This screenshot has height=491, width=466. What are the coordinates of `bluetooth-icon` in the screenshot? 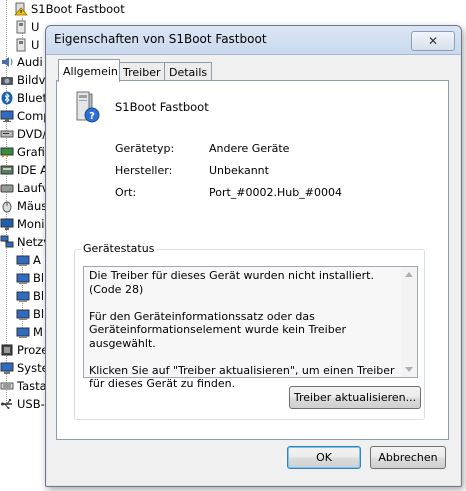 It's located at (7, 98).